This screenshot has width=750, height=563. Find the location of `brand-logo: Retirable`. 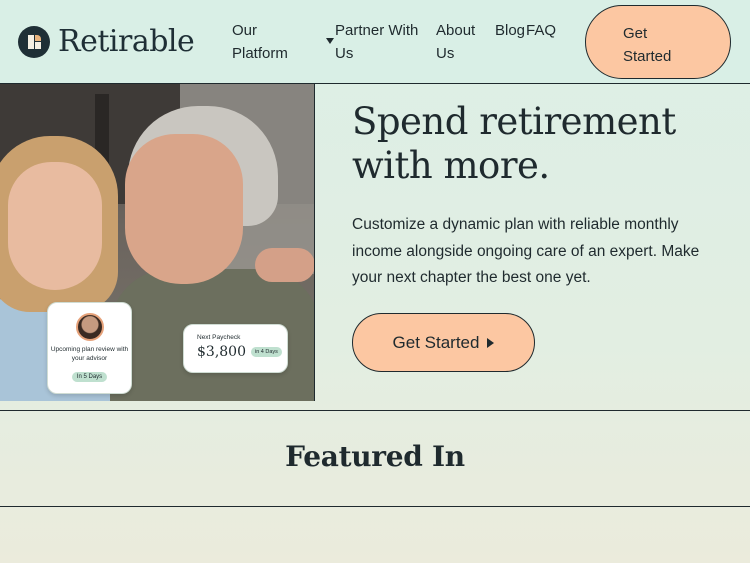

brand-logo: Retirable is located at coordinates (106, 41).